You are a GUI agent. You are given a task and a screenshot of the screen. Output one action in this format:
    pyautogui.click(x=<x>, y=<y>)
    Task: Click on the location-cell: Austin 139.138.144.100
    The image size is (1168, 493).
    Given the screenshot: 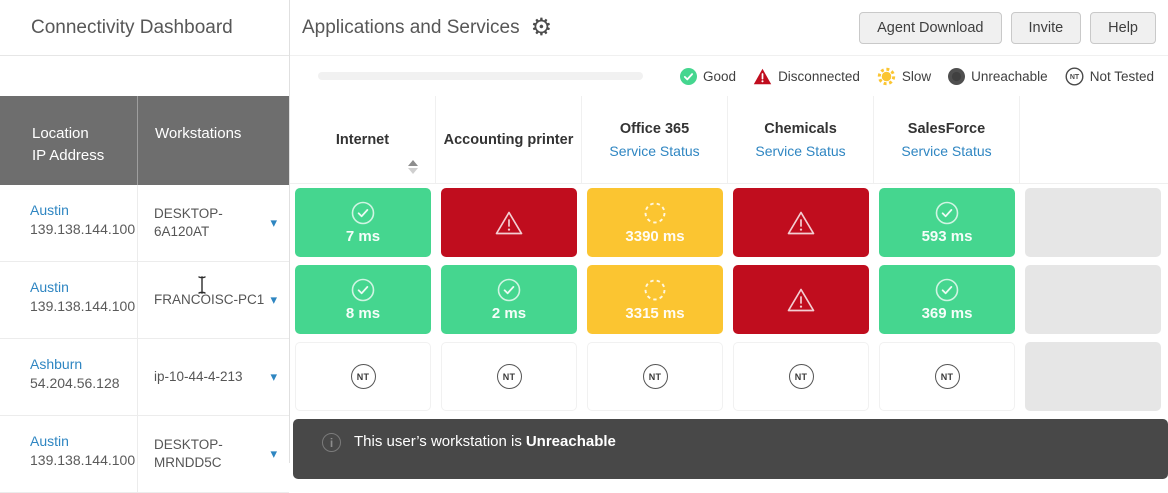 What is the action you would take?
    pyautogui.click(x=69, y=454)
    